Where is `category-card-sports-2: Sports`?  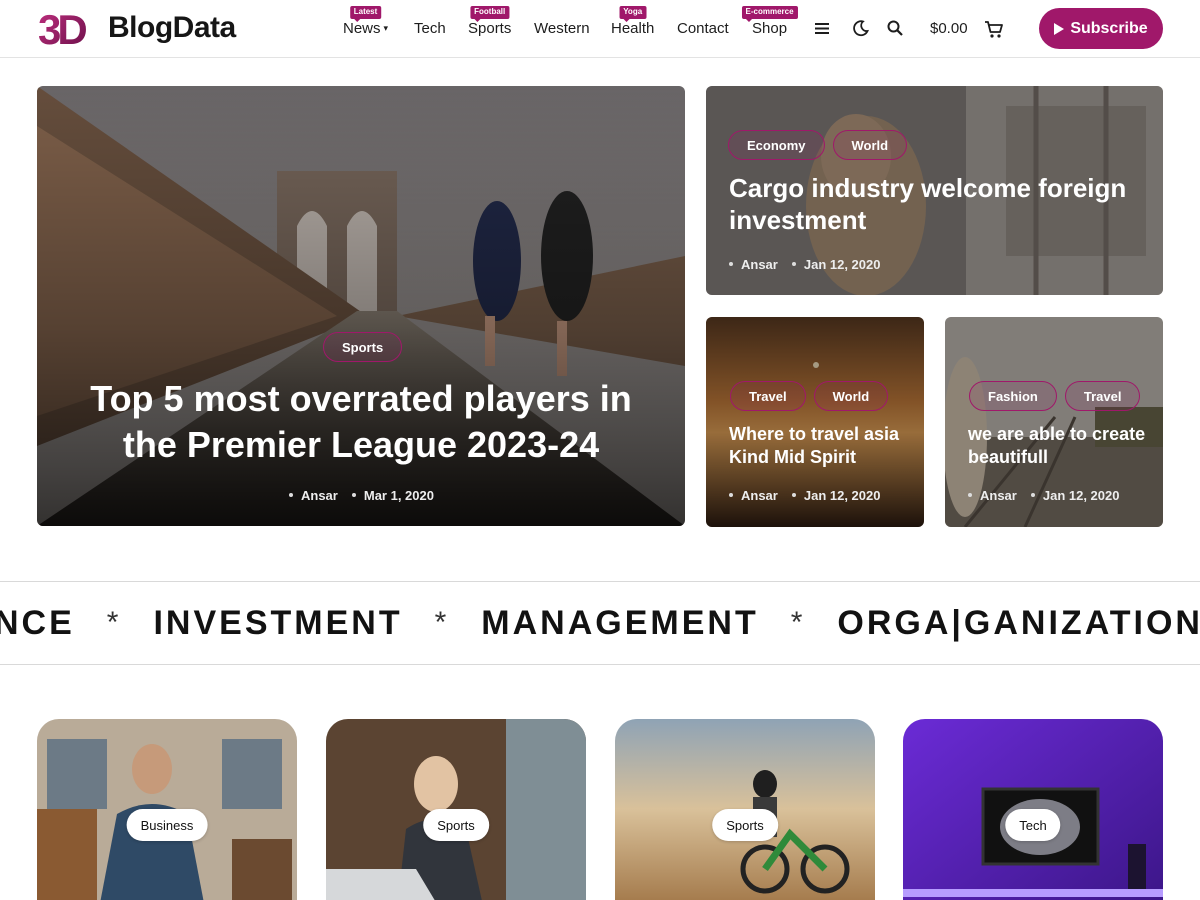
category-card-sports-2: Sports is located at coordinates (745, 809).